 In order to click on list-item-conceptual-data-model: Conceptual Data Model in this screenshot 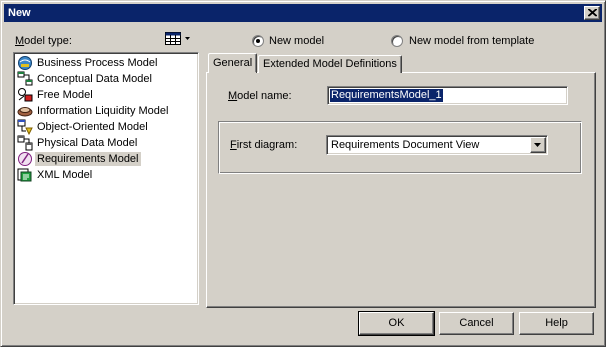, I will do `click(106, 79)`.